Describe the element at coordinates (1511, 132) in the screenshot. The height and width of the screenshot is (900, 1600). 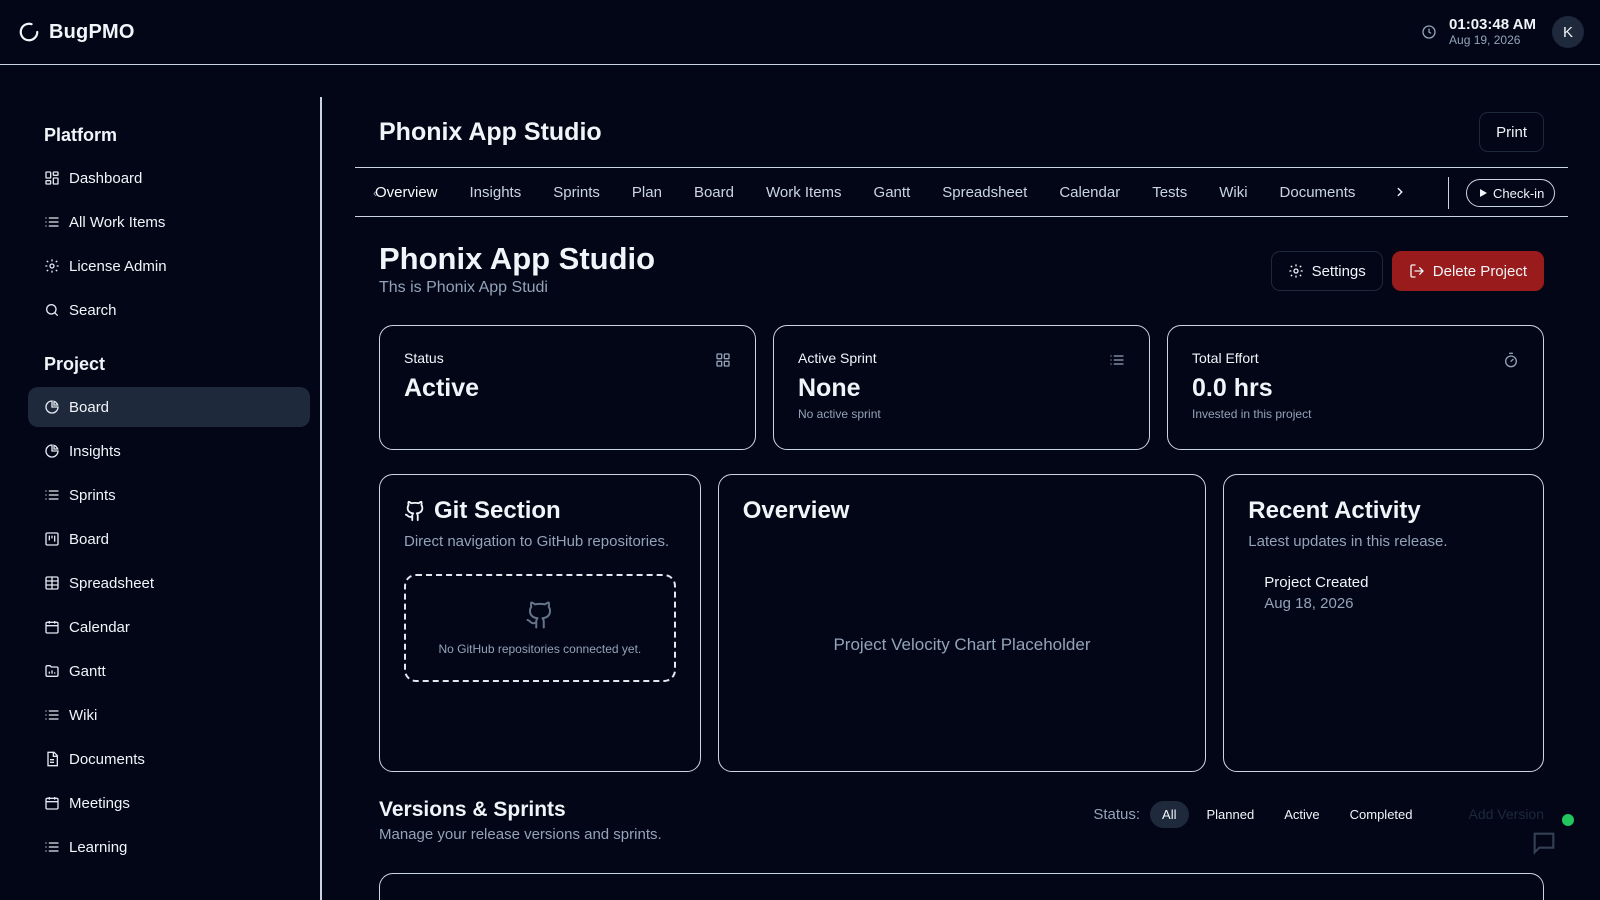
I see `print-button: Print` at that location.